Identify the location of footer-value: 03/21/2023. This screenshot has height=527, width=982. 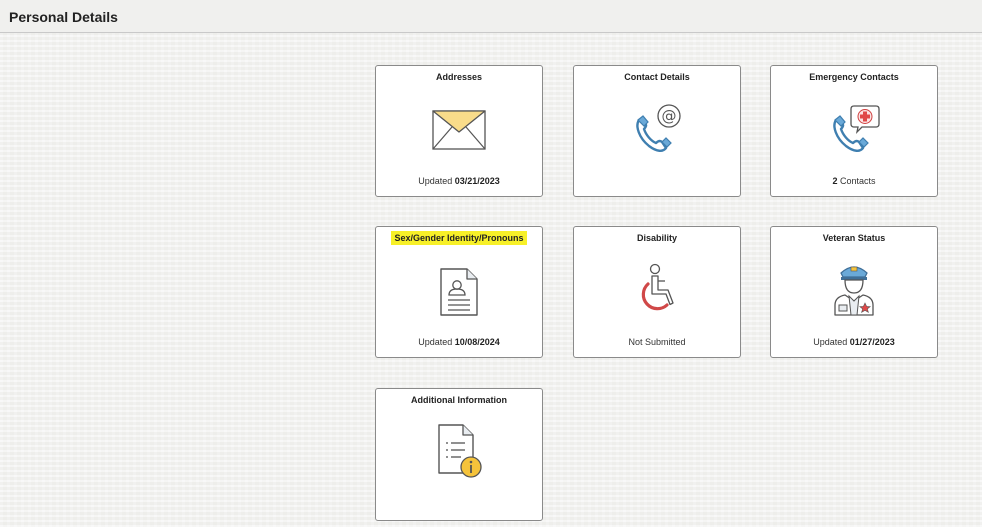
(477, 181).